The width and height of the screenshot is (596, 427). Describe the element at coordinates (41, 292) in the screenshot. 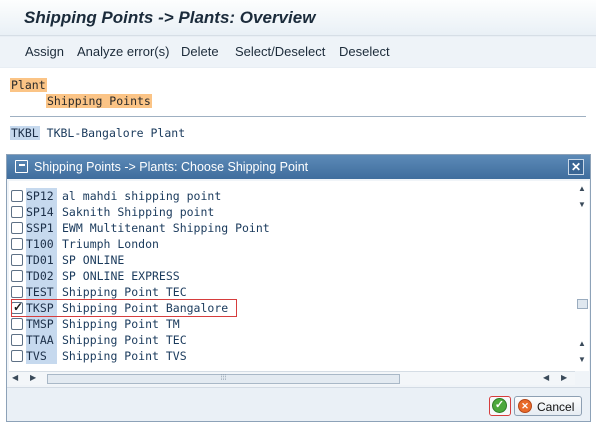

I see `shipping-point-code: TEST` at that location.